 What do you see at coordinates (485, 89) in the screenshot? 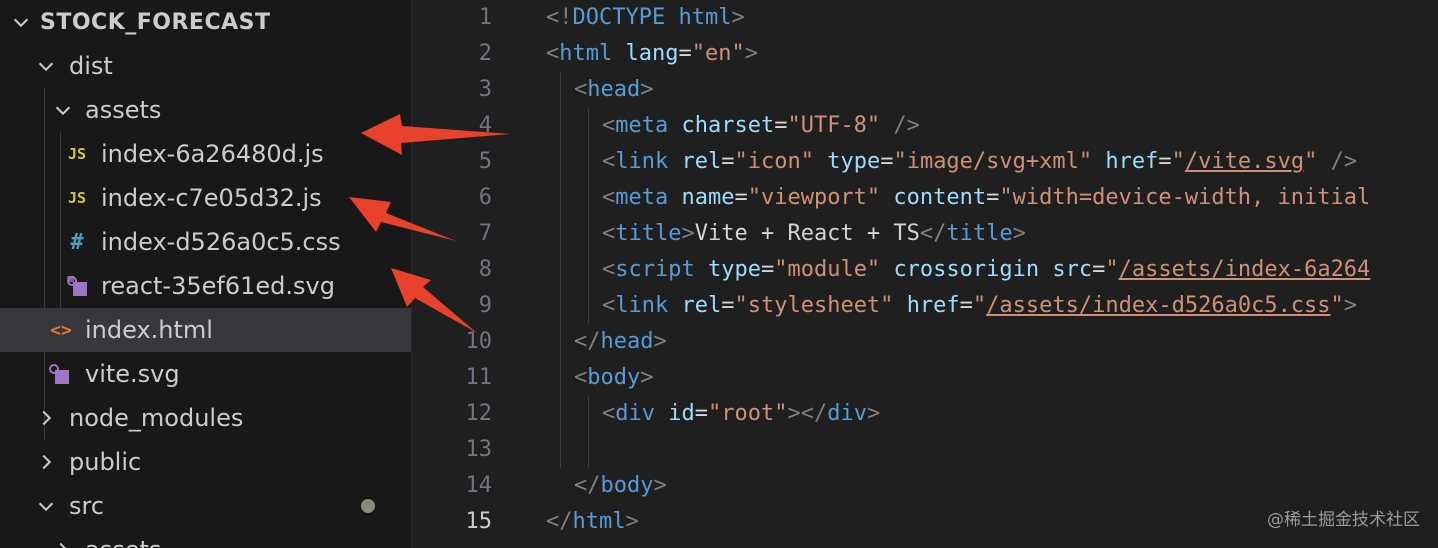
I see `line-number: 3` at bounding box center [485, 89].